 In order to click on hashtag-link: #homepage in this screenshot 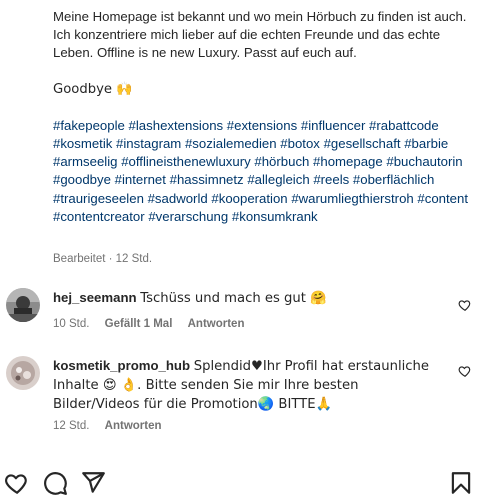, I will do `click(348, 161)`.